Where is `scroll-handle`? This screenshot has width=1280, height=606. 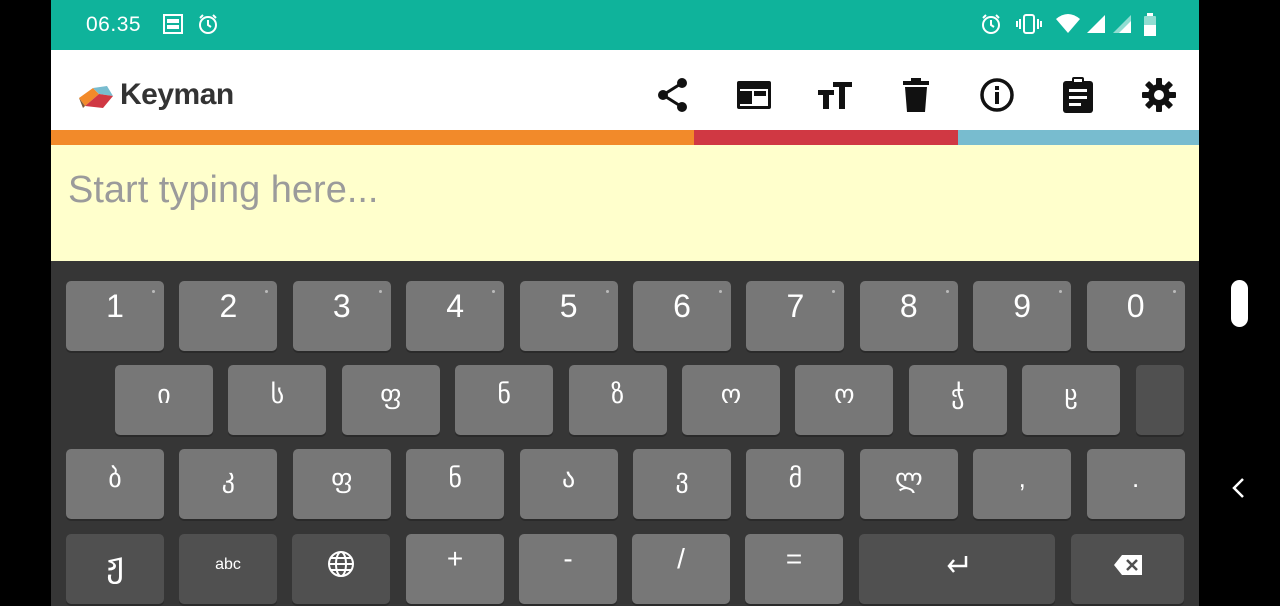 scroll-handle is located at coordinates (1239, 303).